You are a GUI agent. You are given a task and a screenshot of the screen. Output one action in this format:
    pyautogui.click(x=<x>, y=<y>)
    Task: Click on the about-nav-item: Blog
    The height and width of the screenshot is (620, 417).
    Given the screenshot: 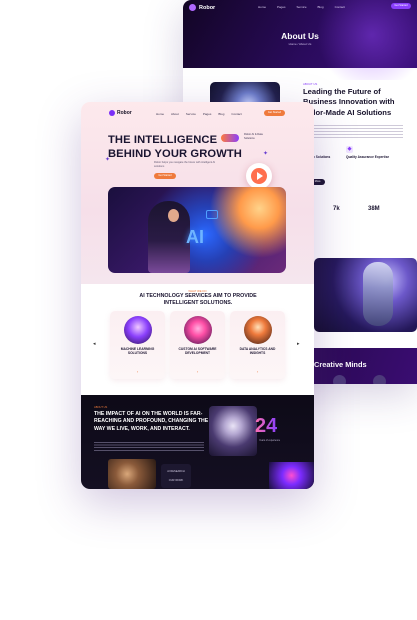 What is the action you would take?
    pyautogui.click(x=321, y=7)
    